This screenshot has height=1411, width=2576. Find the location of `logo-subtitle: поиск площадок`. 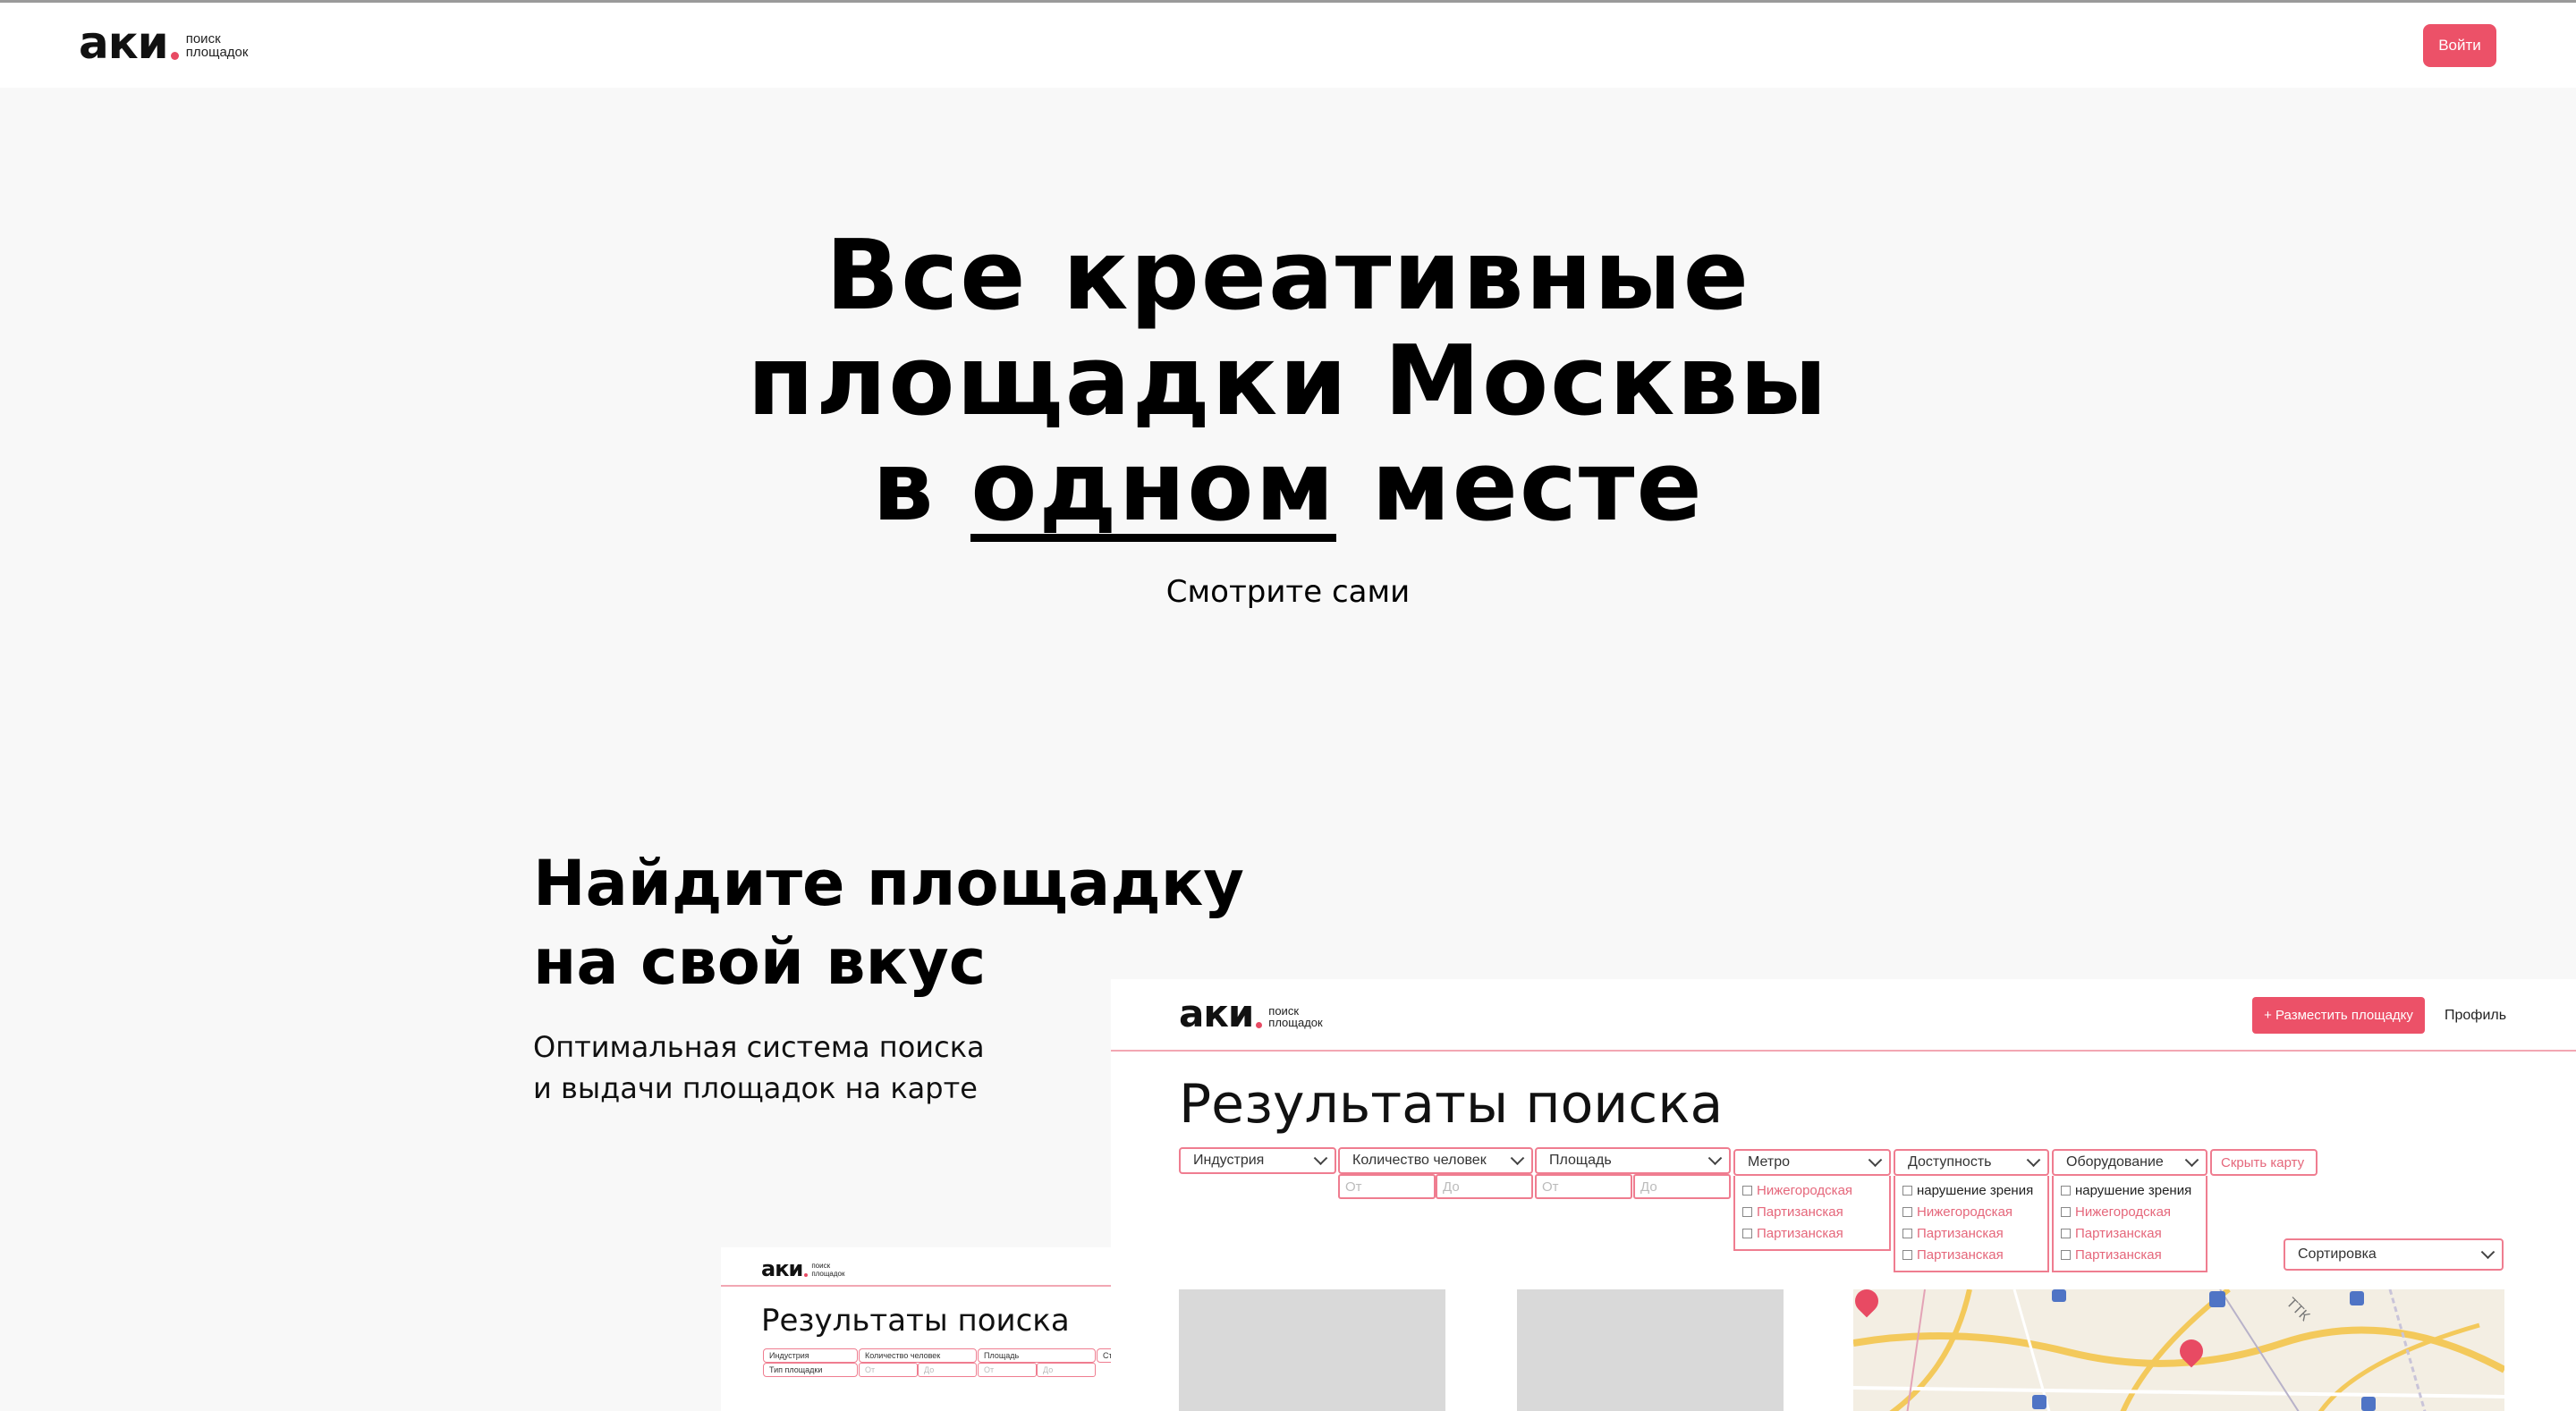

logo-subtitle: поиск площадок is located at coordinates (217, 46).